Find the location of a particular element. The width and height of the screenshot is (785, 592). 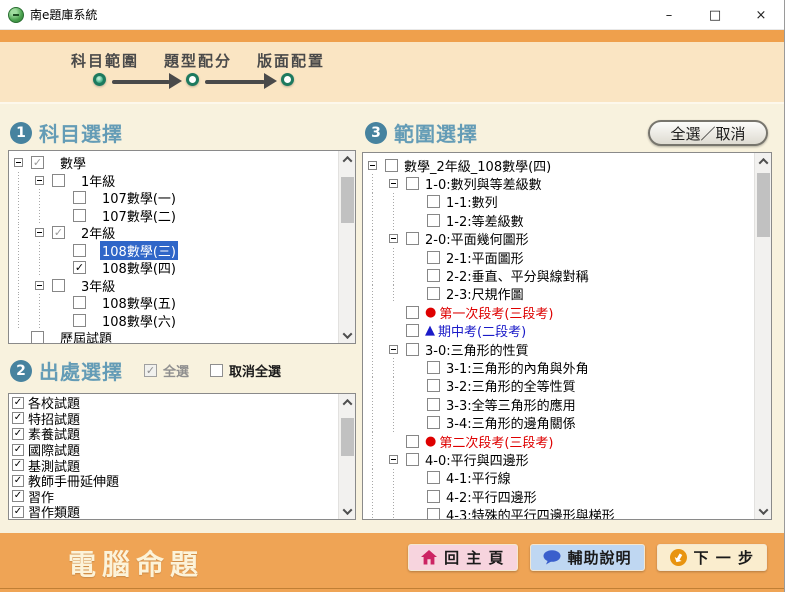

tree-label: 2-1:平面圖形 is located at coordinates (485, 257).